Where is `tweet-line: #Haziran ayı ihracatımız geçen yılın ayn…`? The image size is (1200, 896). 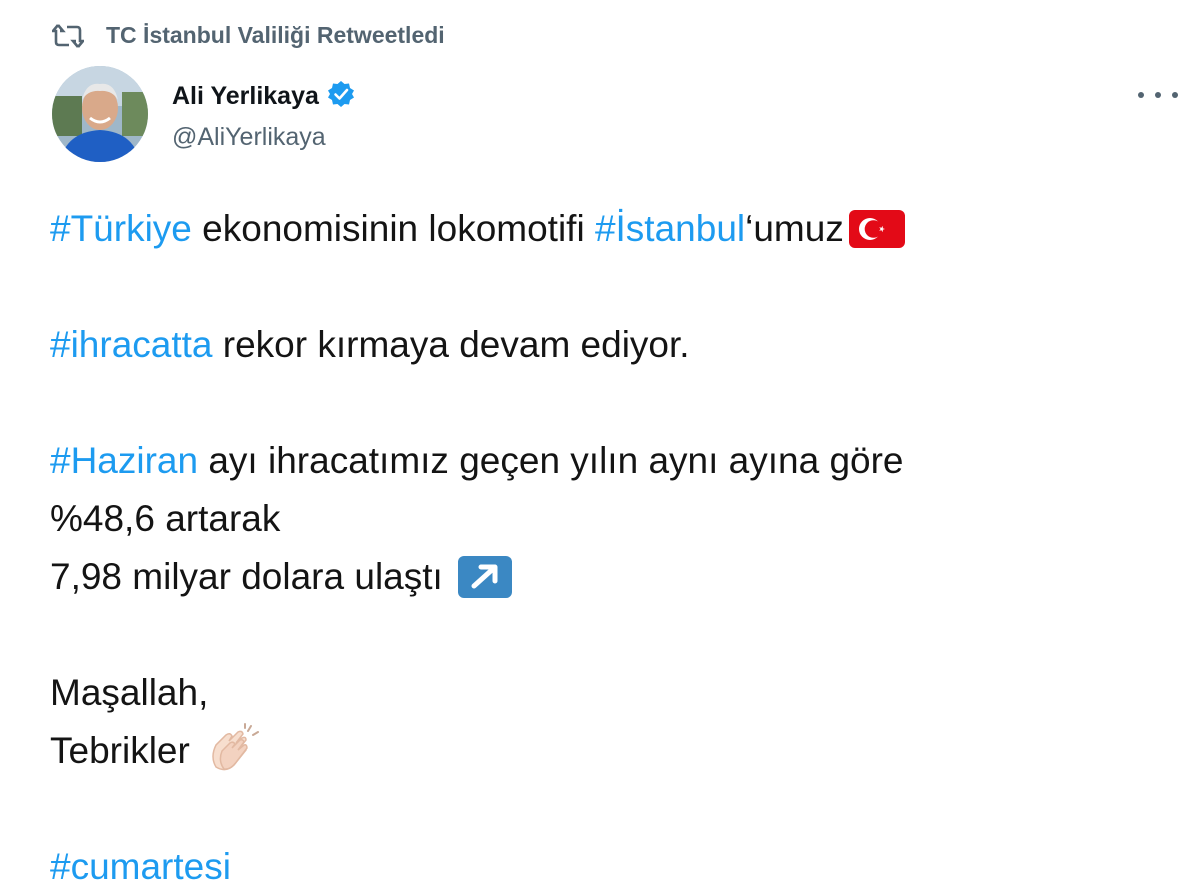
tweet-line: #Haziran ayı ihracatımız geçen yılın ayn… is located at coordinates (610, 461).